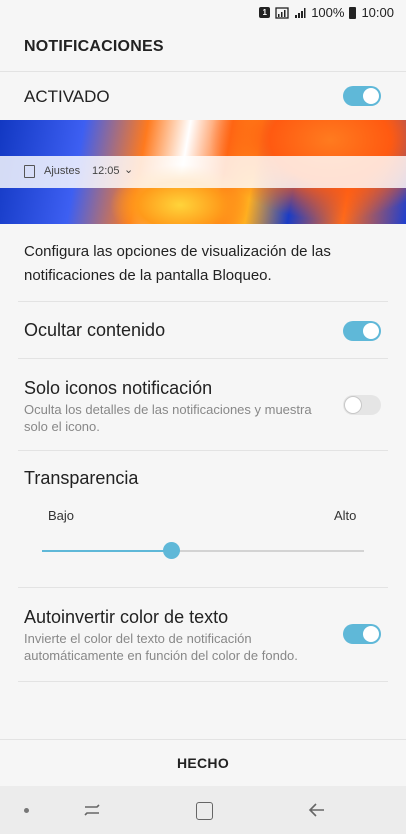  Describe the element at coordinates (67, 96) in the screenshot. I see `master-switch-label: ACTIVADO` at that location.